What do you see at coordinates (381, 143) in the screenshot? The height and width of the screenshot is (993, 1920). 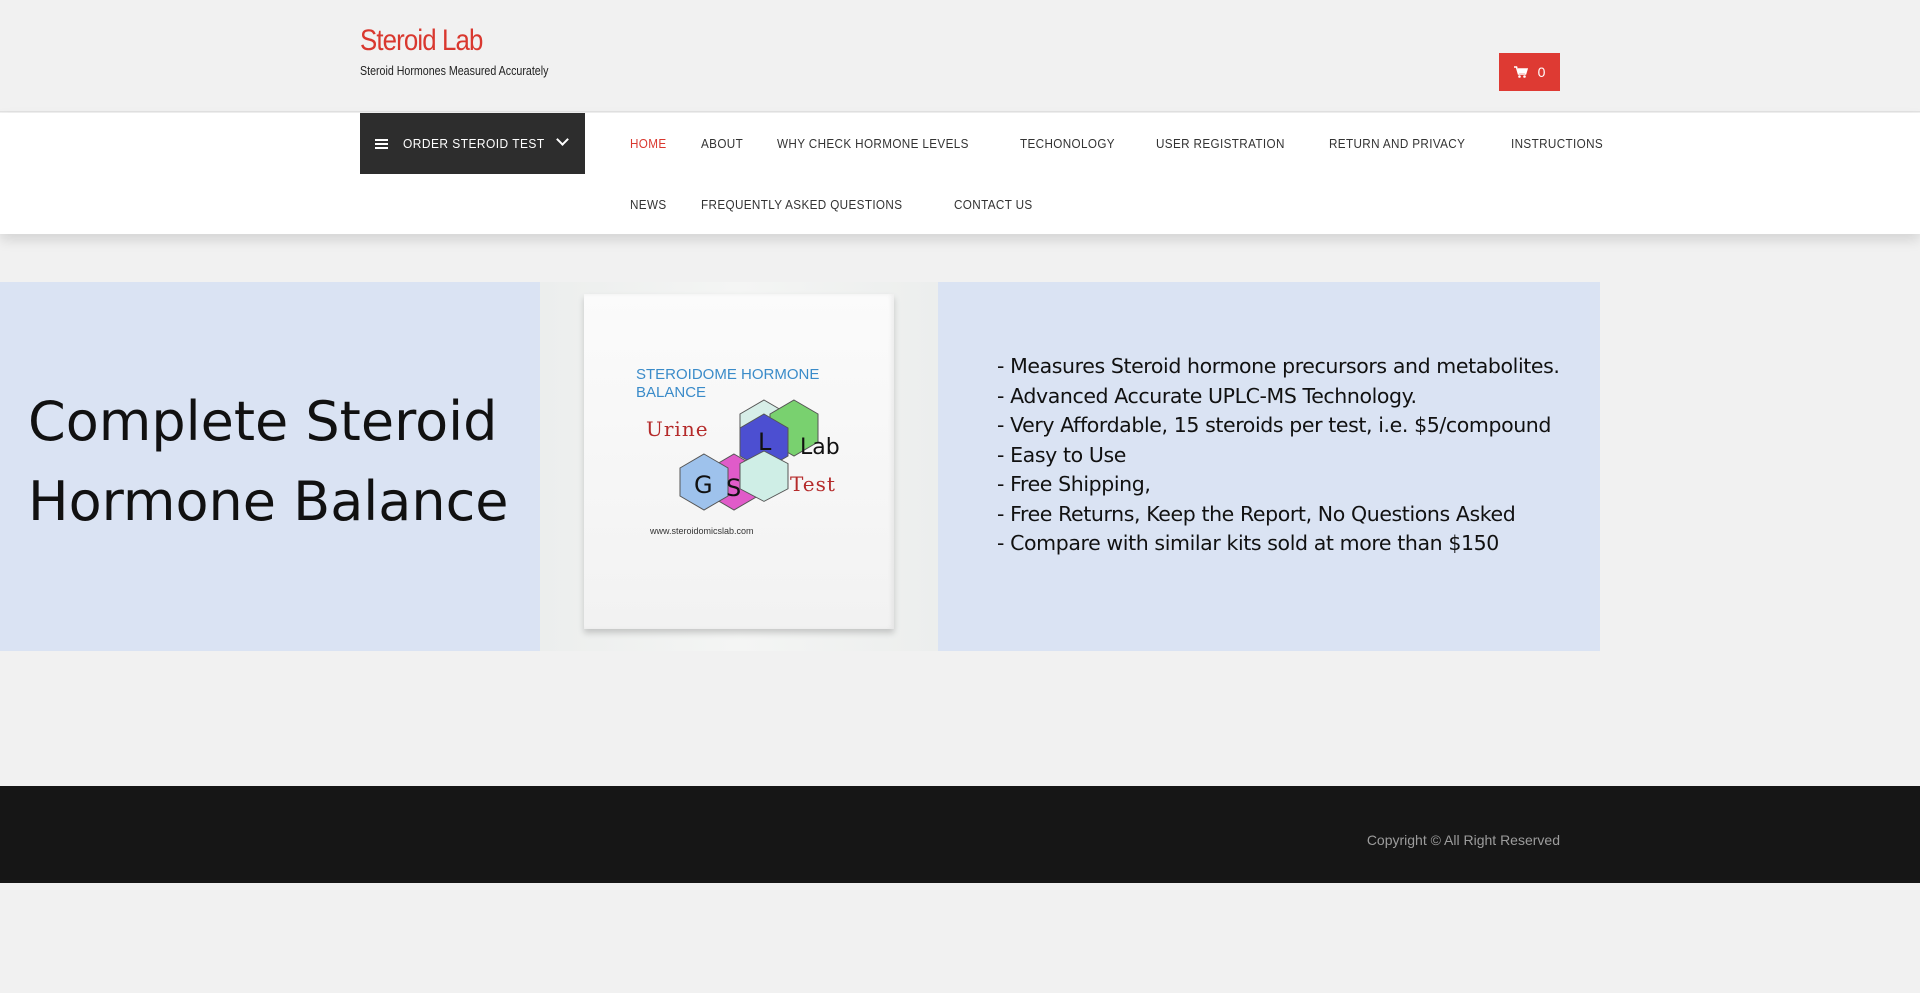 I see `hamburger-icon` at bounding box center [381, 143].